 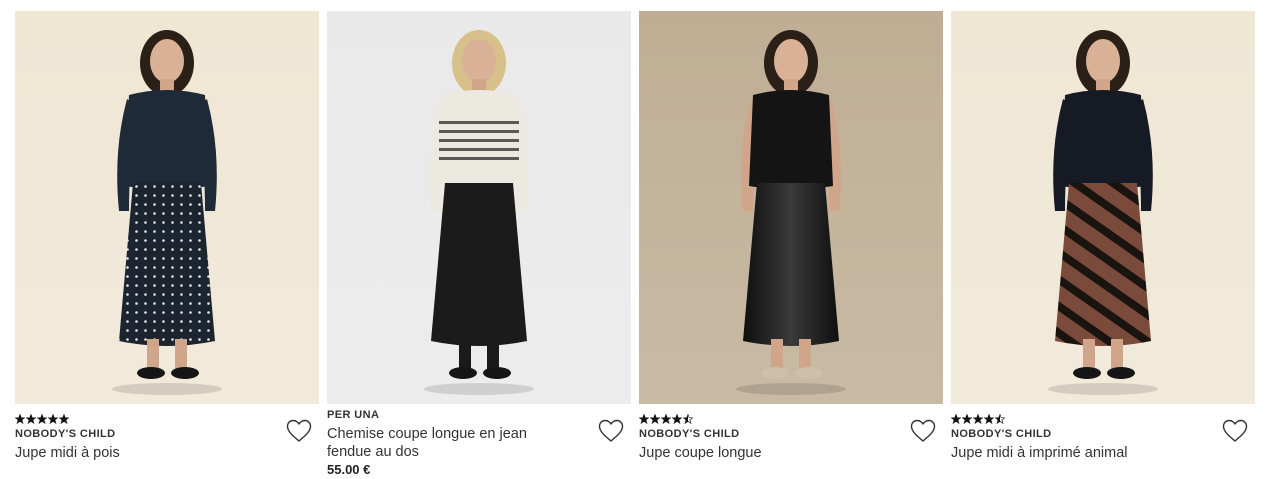 What do you see at coordinates (1071, 453) in the screenshot?
I see `product-name: Jupe midi à imprimé animal` at bounding box center [1071, 453].